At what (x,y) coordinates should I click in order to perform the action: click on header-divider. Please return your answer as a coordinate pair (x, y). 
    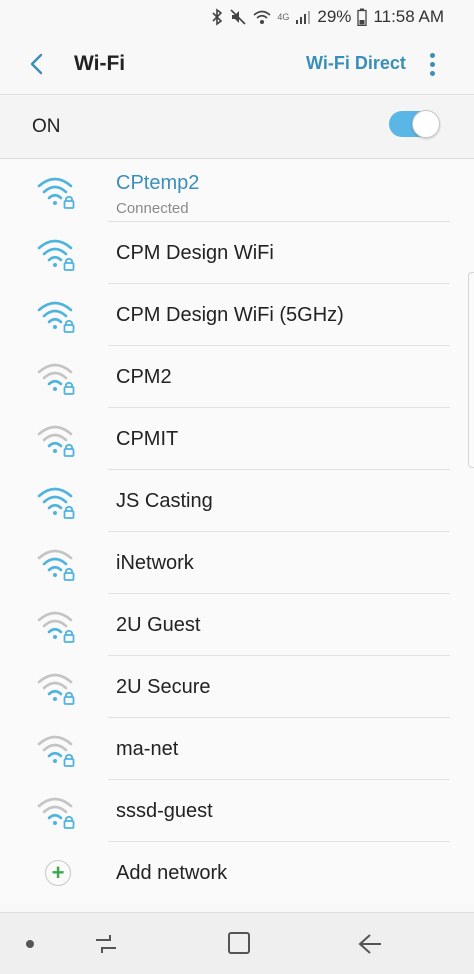
    Looking at the image, I should click on (237, 94).